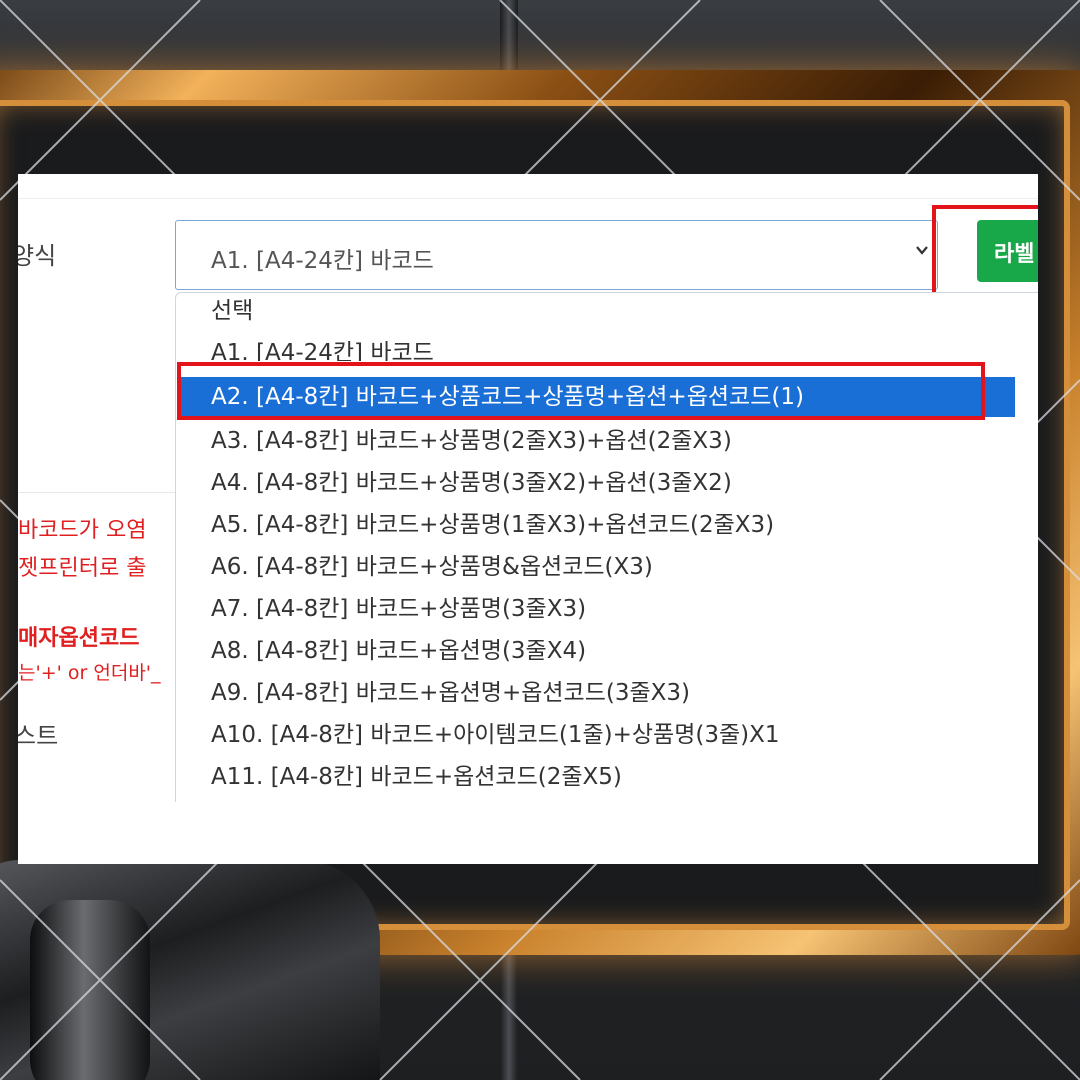 Image resolution: width=1080 pixels, height=1080 pixels. I want to click on test-label: 스트, so click(38, 736).